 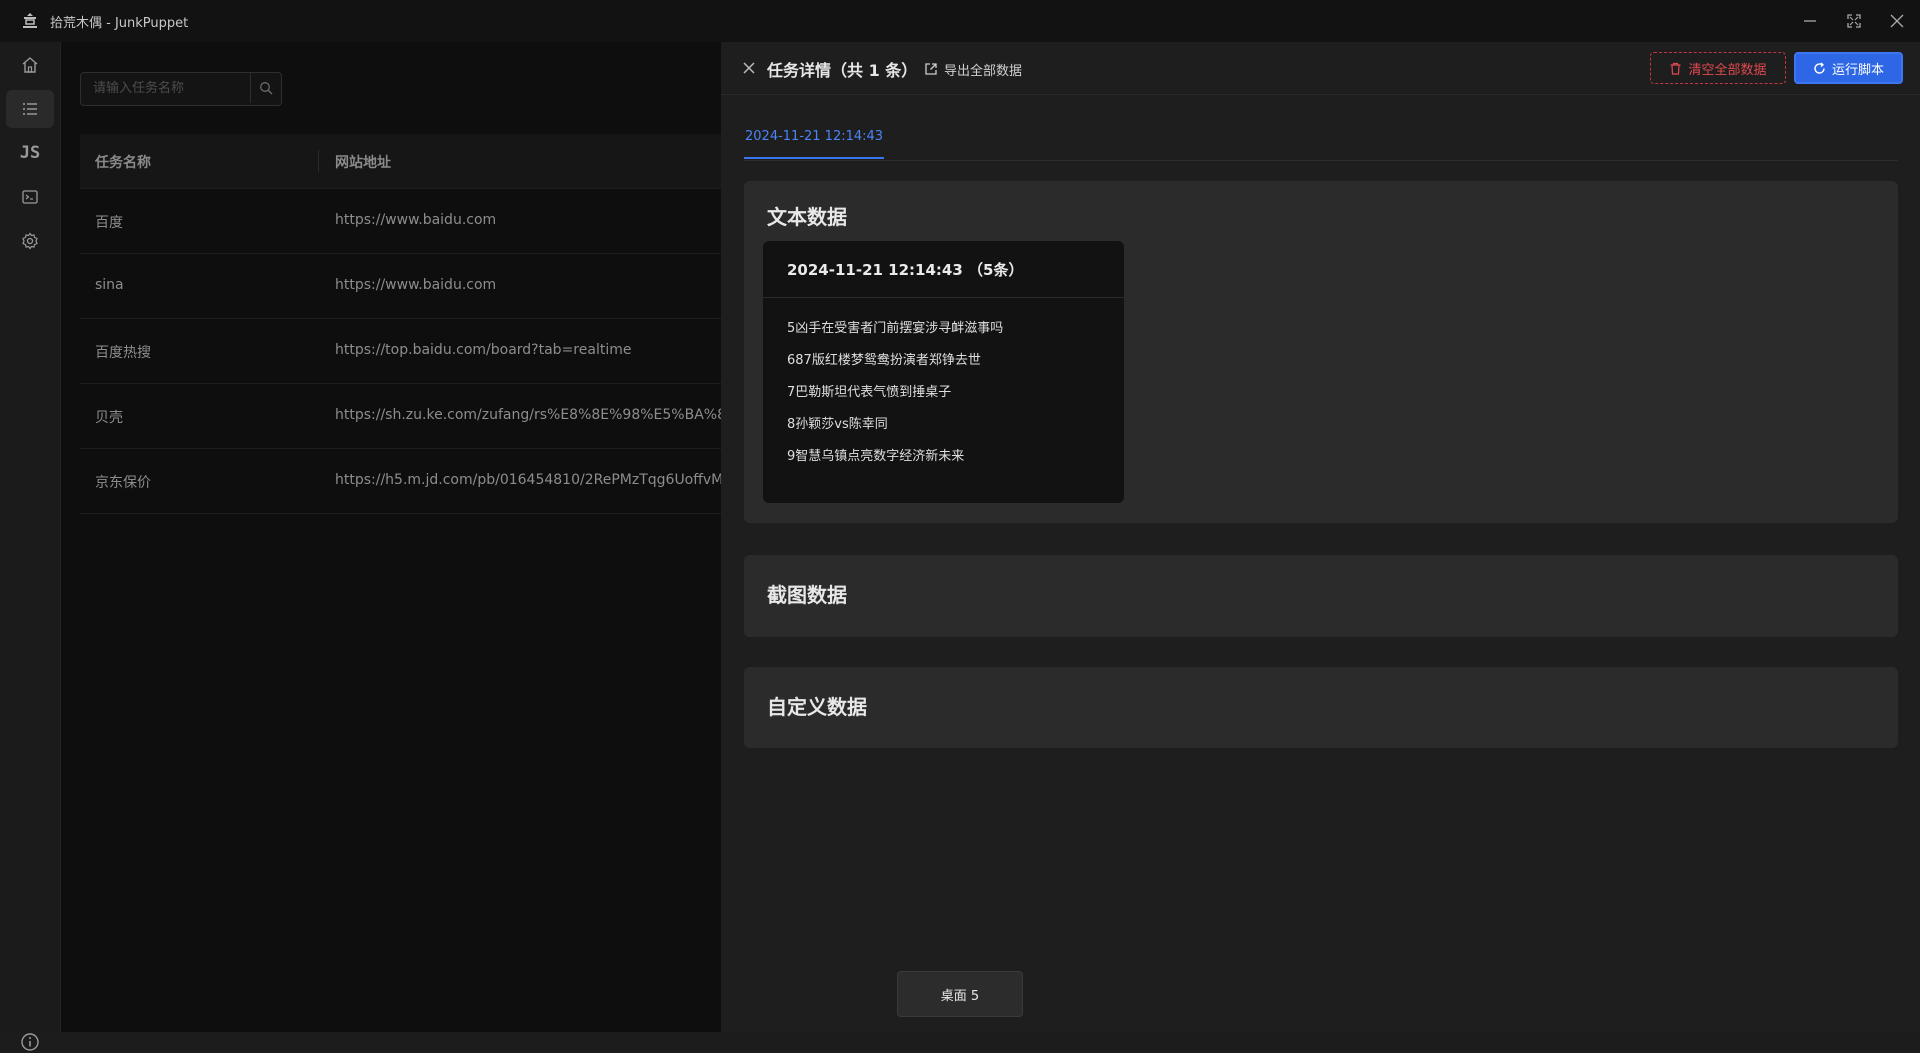 What do you see at coordinates (1727, 70) in the screenshot?
I see `clear-all-label: 清空全部数据` at bounding box center [1727, 70].